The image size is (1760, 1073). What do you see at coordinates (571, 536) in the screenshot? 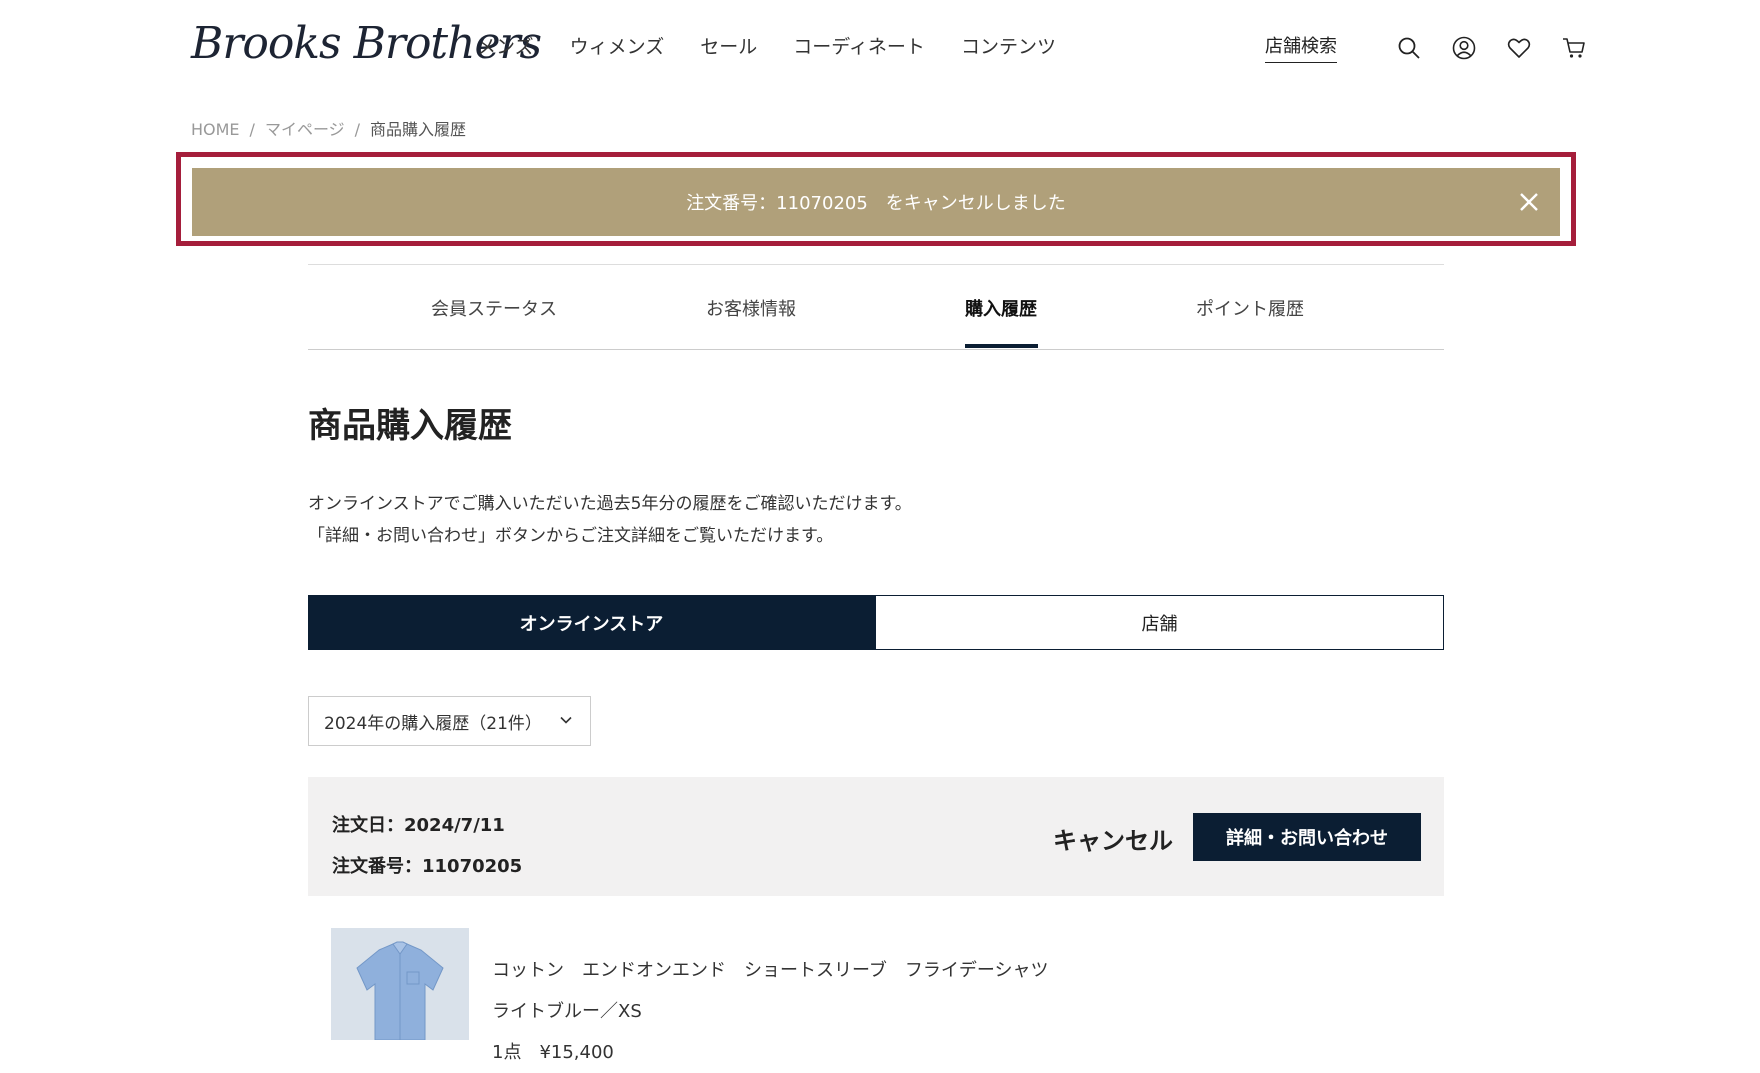
I see `description-line: 「詳細・お問い合わせ」ボタンからご注文詳細をご覧いただけます。` at bounding box center [571, 536].